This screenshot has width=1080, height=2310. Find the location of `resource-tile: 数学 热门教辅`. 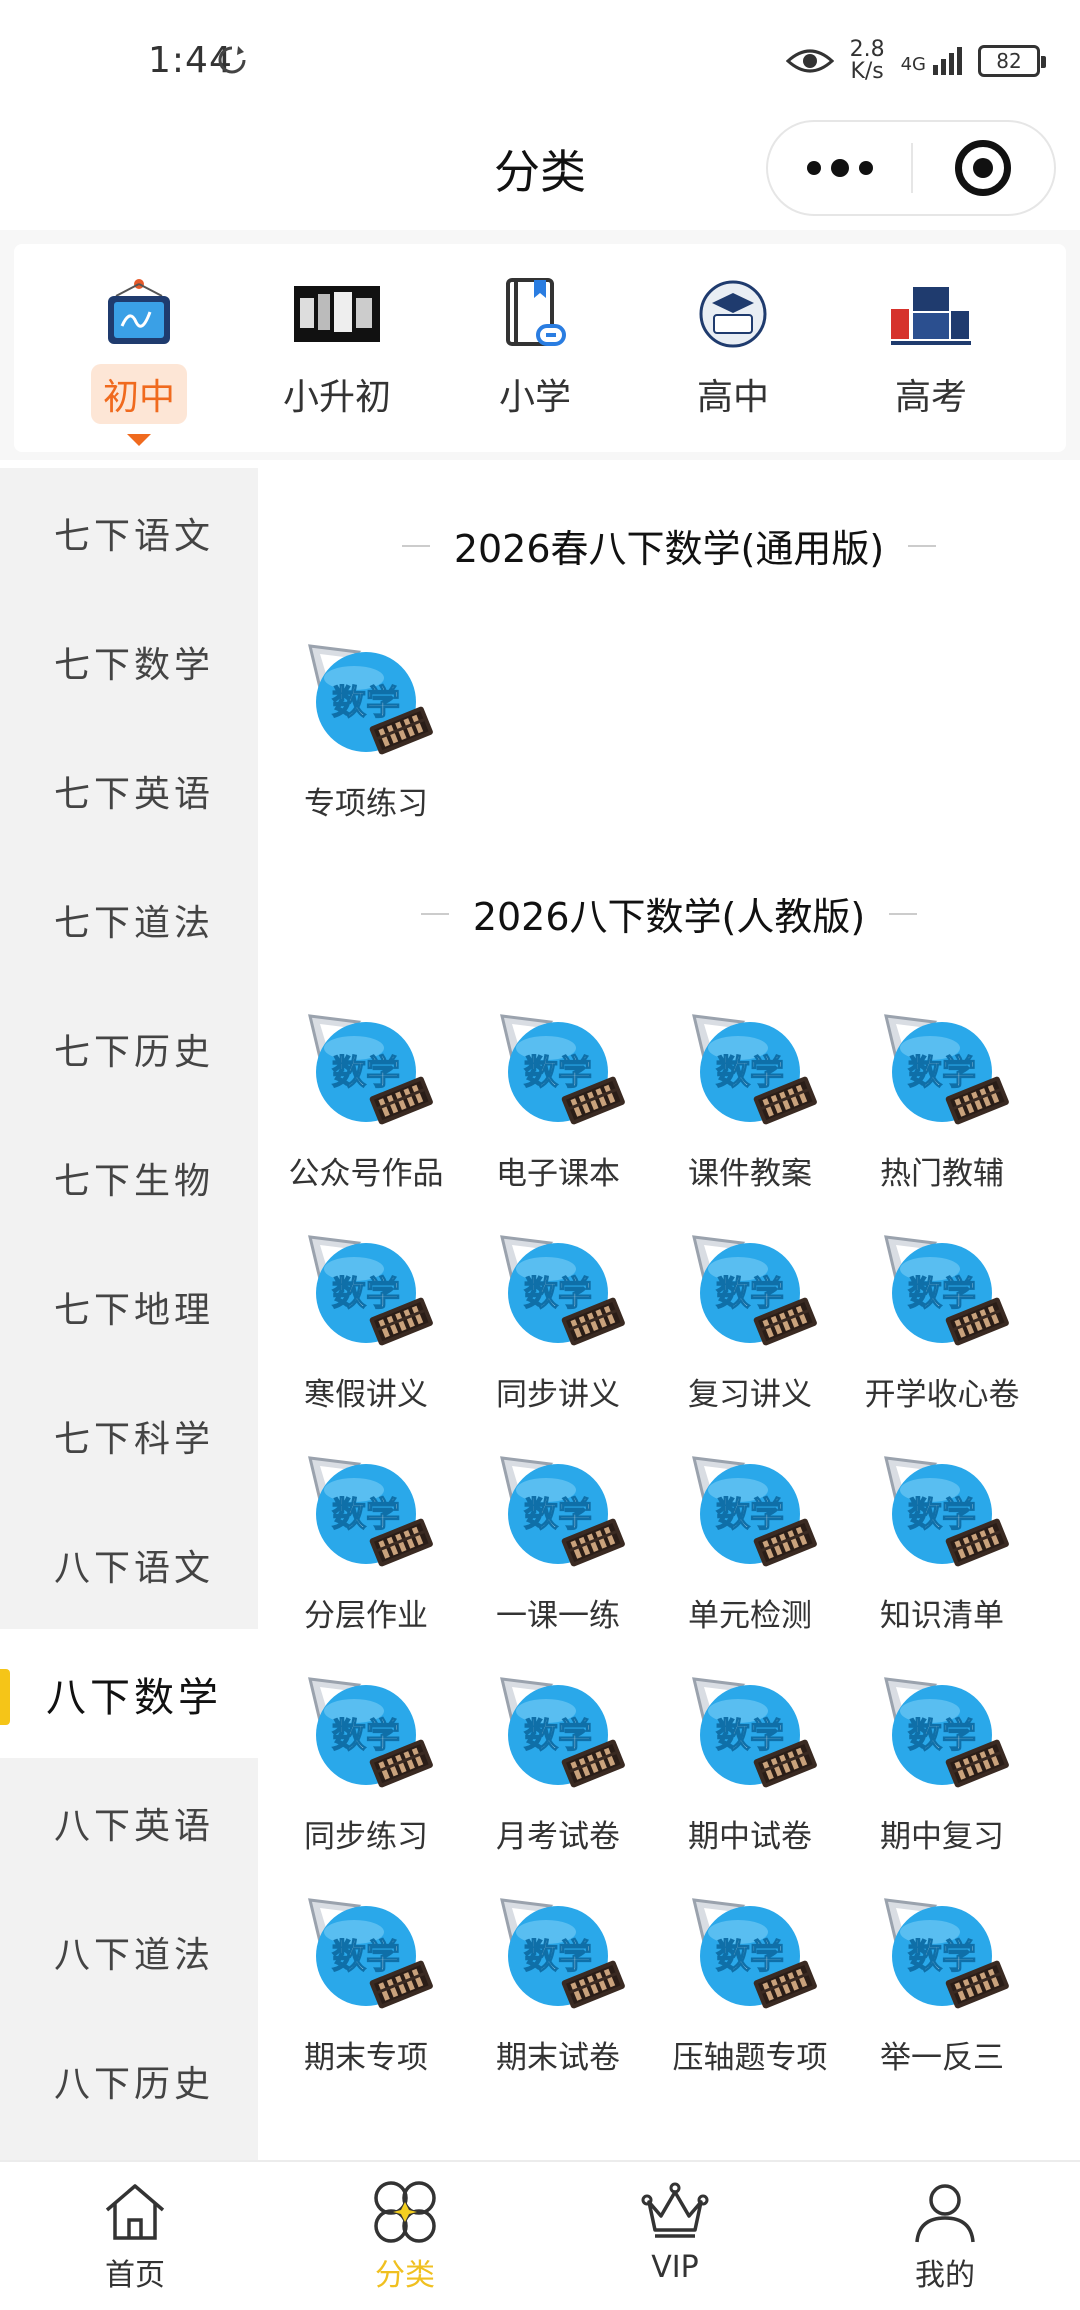

resource-tile: 数学 热门教辅 is located at coordinates (942, 1100).